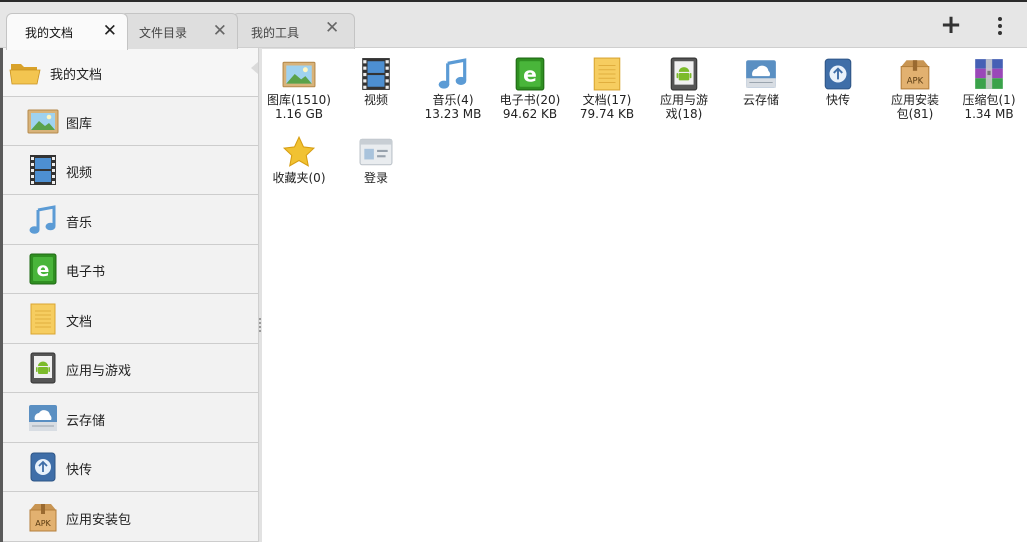 This screenshot has height=542, width=1027. I want to click on sidebar-item-label: 音乐, so click(79, 223).